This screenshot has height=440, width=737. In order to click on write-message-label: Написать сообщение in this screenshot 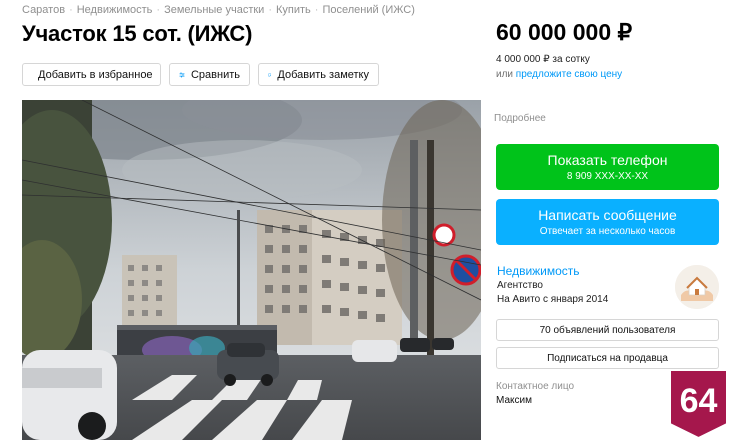, I will do `click(607, 215)`.